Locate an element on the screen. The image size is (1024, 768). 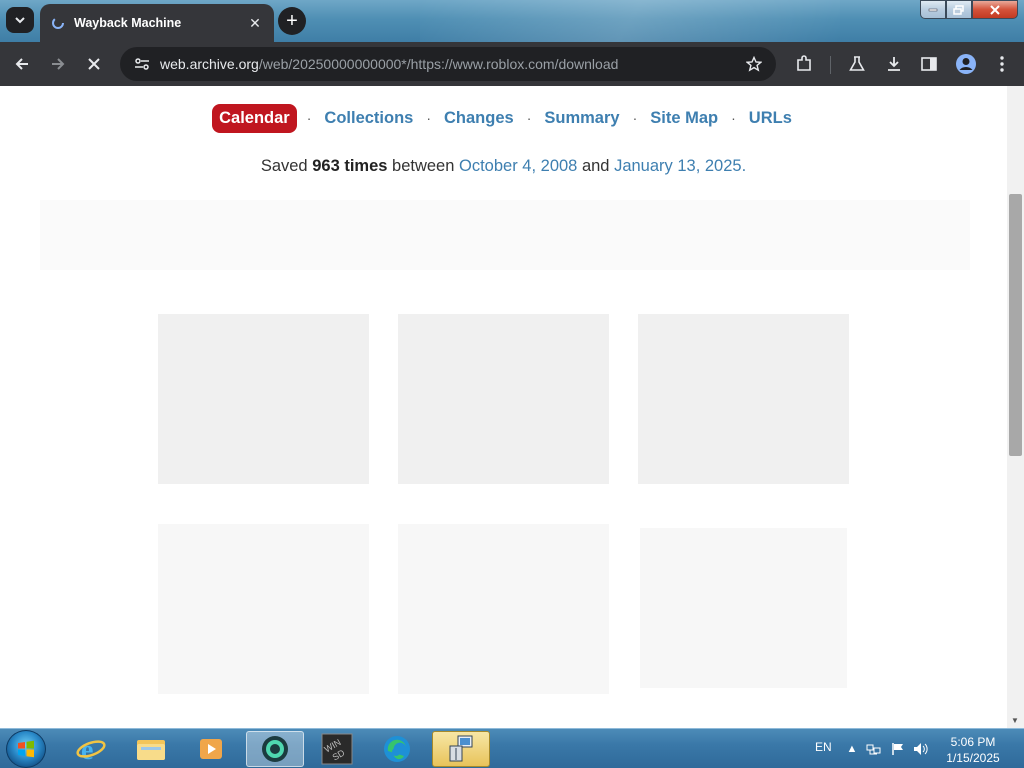
browser-app-icon is located at coordinates (275, 749).